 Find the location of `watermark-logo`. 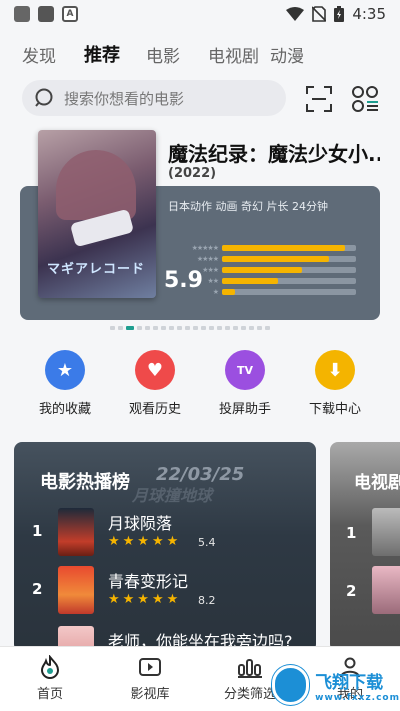

watermark-logo is located at coordinates (291, 685).